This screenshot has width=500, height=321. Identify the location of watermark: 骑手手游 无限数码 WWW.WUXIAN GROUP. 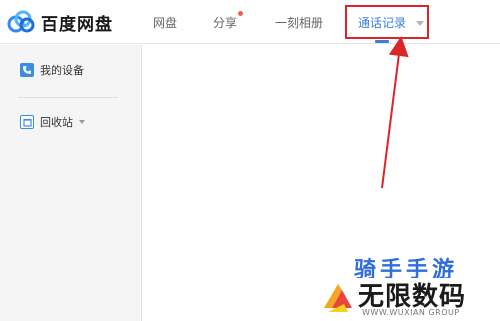
(409, 286).